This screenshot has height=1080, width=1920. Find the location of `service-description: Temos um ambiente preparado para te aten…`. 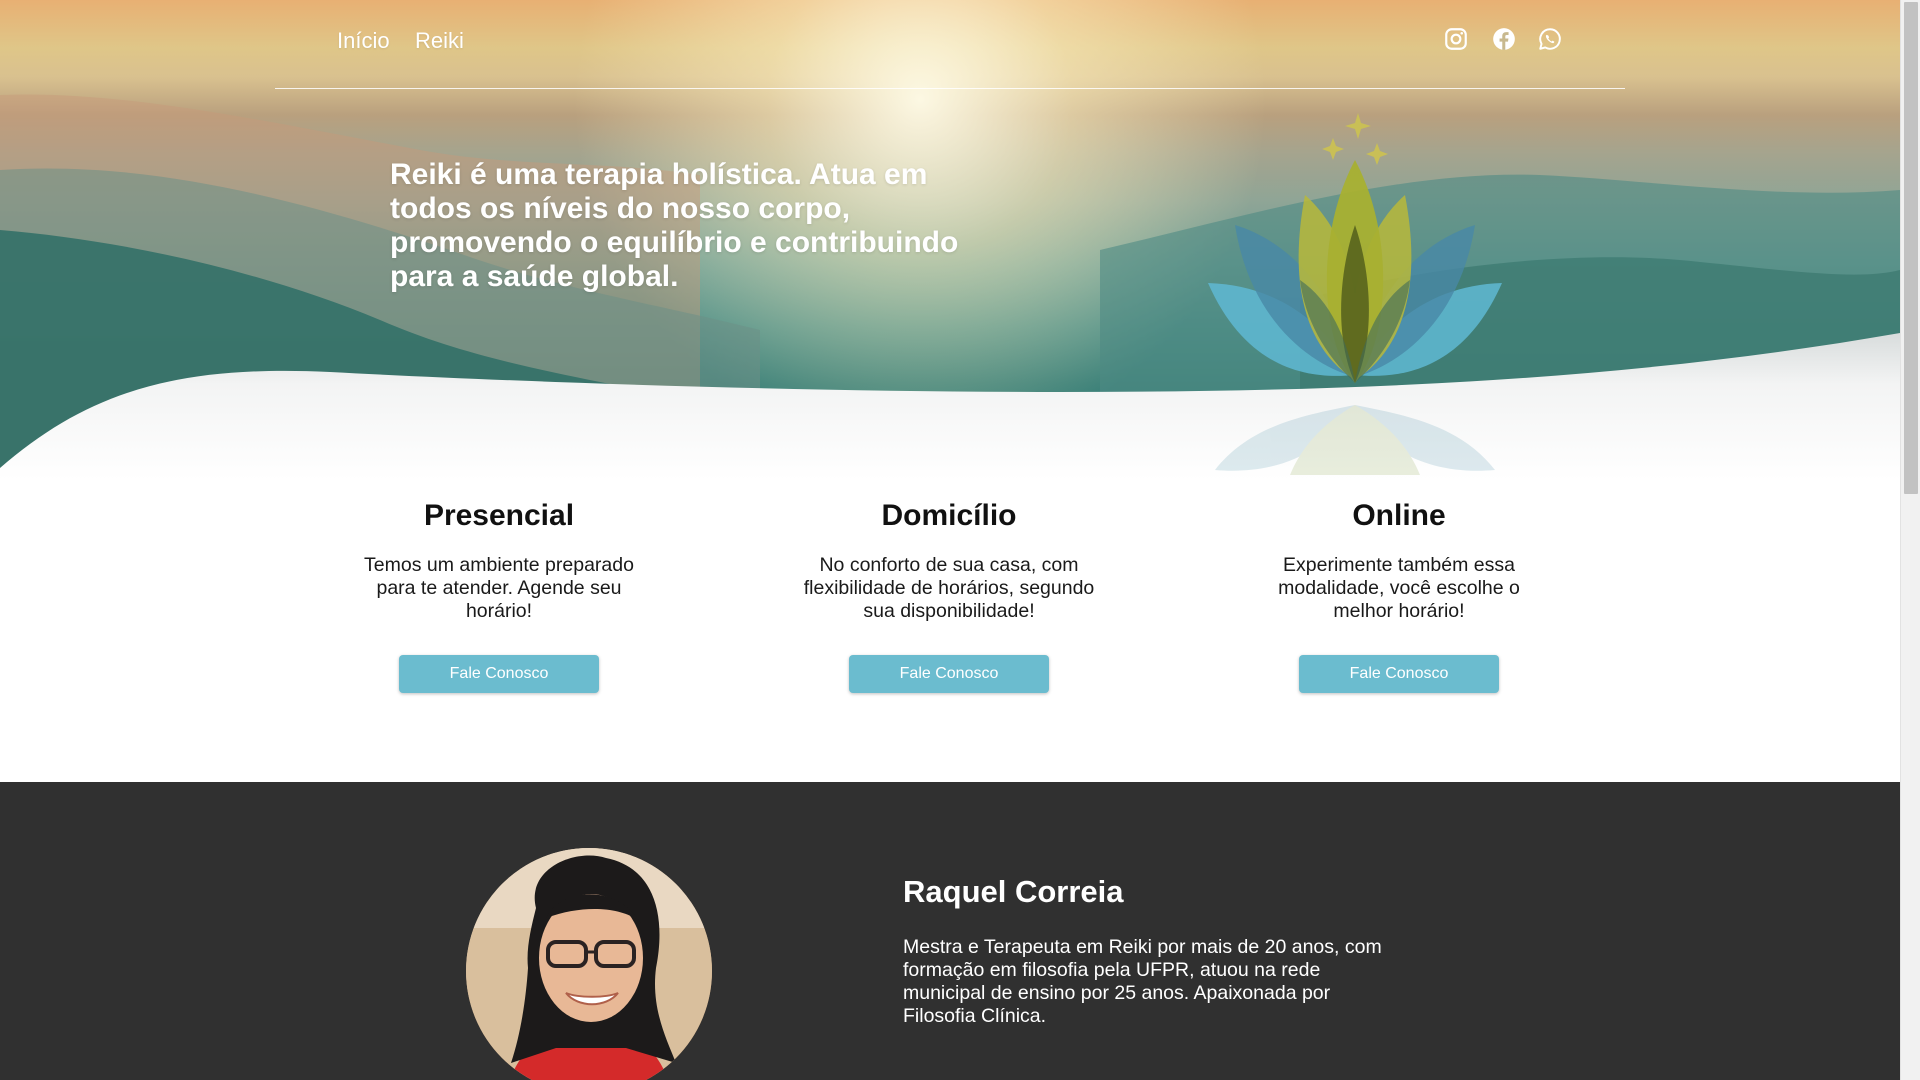

service-description: Temos um ambiente preparado para te aten… is located at coordinates (499, 588).